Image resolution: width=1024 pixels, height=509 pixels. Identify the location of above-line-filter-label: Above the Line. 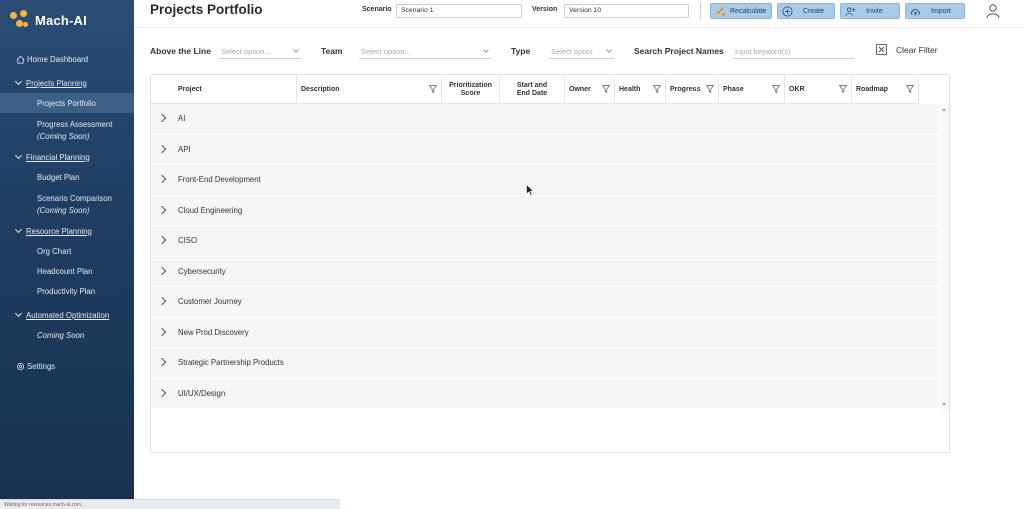
(180, 51).